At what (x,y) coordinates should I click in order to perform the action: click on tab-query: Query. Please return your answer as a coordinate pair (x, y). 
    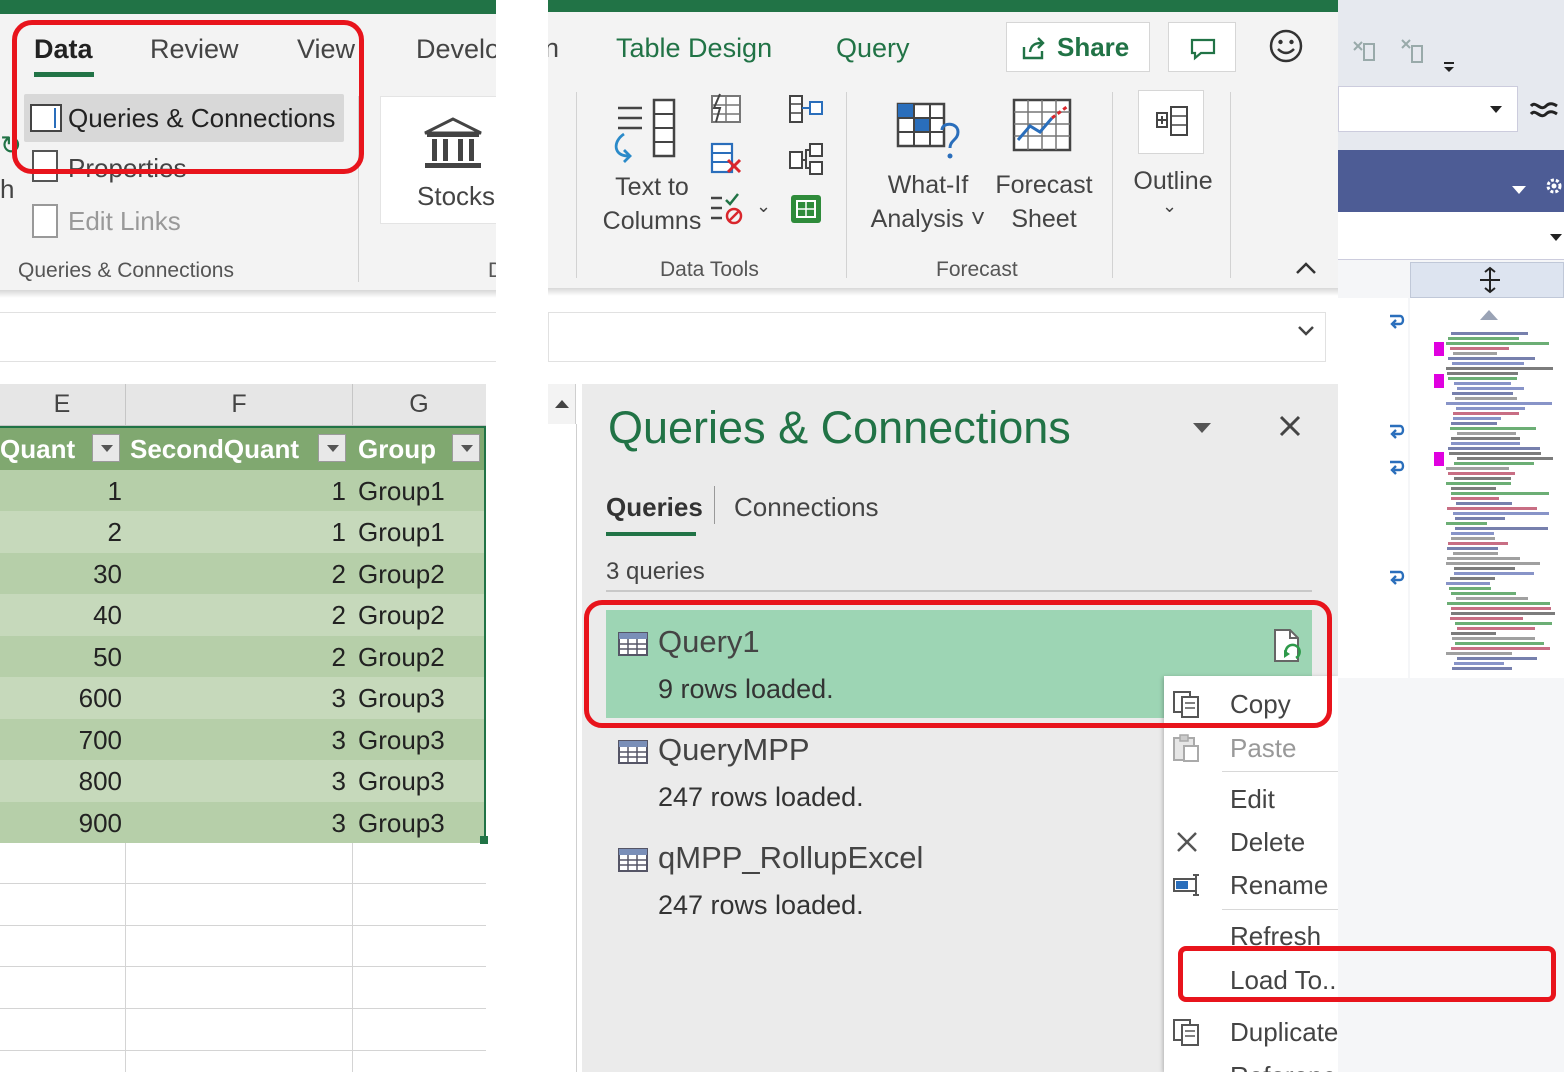
    Looking at the image, I should click on (873, 48).